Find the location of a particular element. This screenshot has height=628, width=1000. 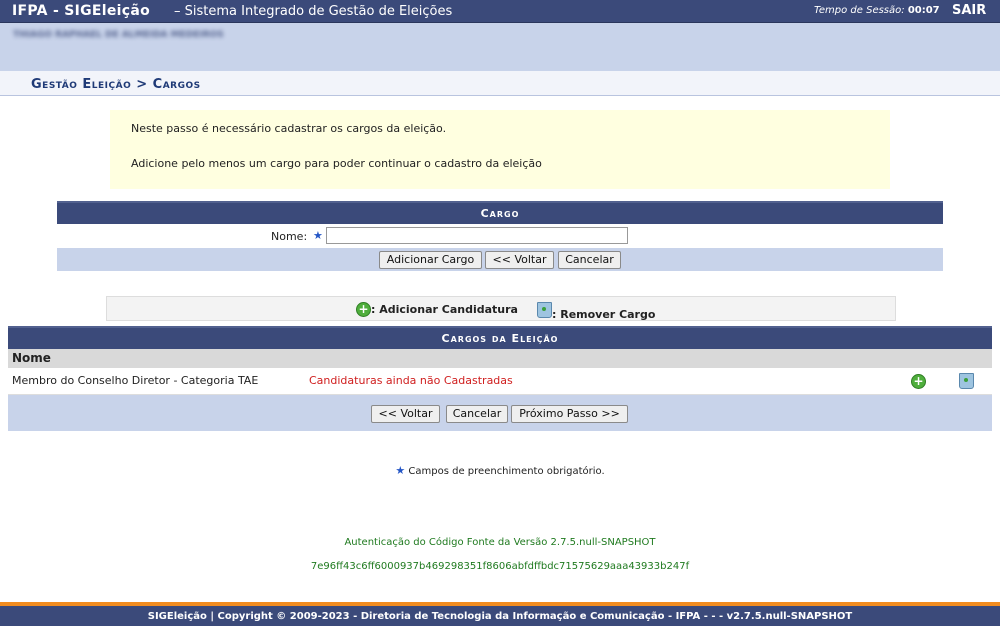

breadcrumb: Gestão Eleição > Cargos is located at coordinates (500, 83).